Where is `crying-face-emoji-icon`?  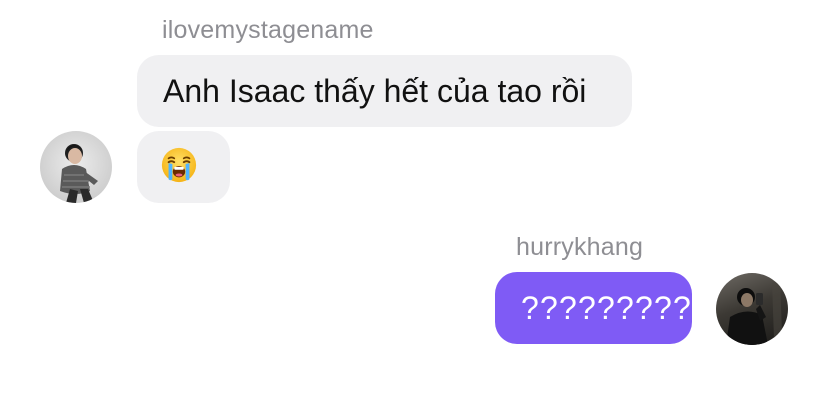
crying-face-emoji-icon is located at coordinates (179, 165).